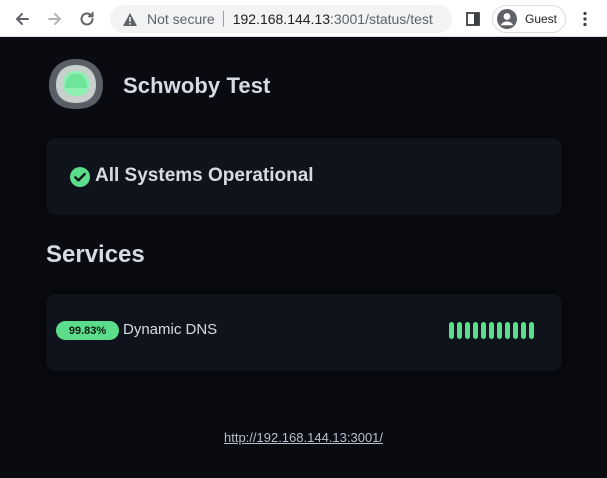 This screenshot has width=607, height=478. I want to click on forward-button, so click(55, 19).